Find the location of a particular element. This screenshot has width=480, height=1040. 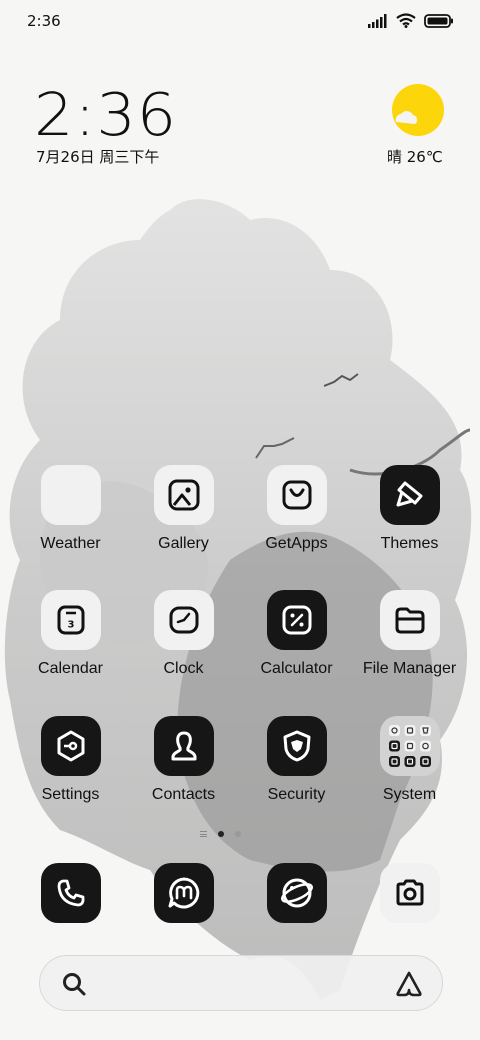

getapps-icon is located at coordinates (297, 495).